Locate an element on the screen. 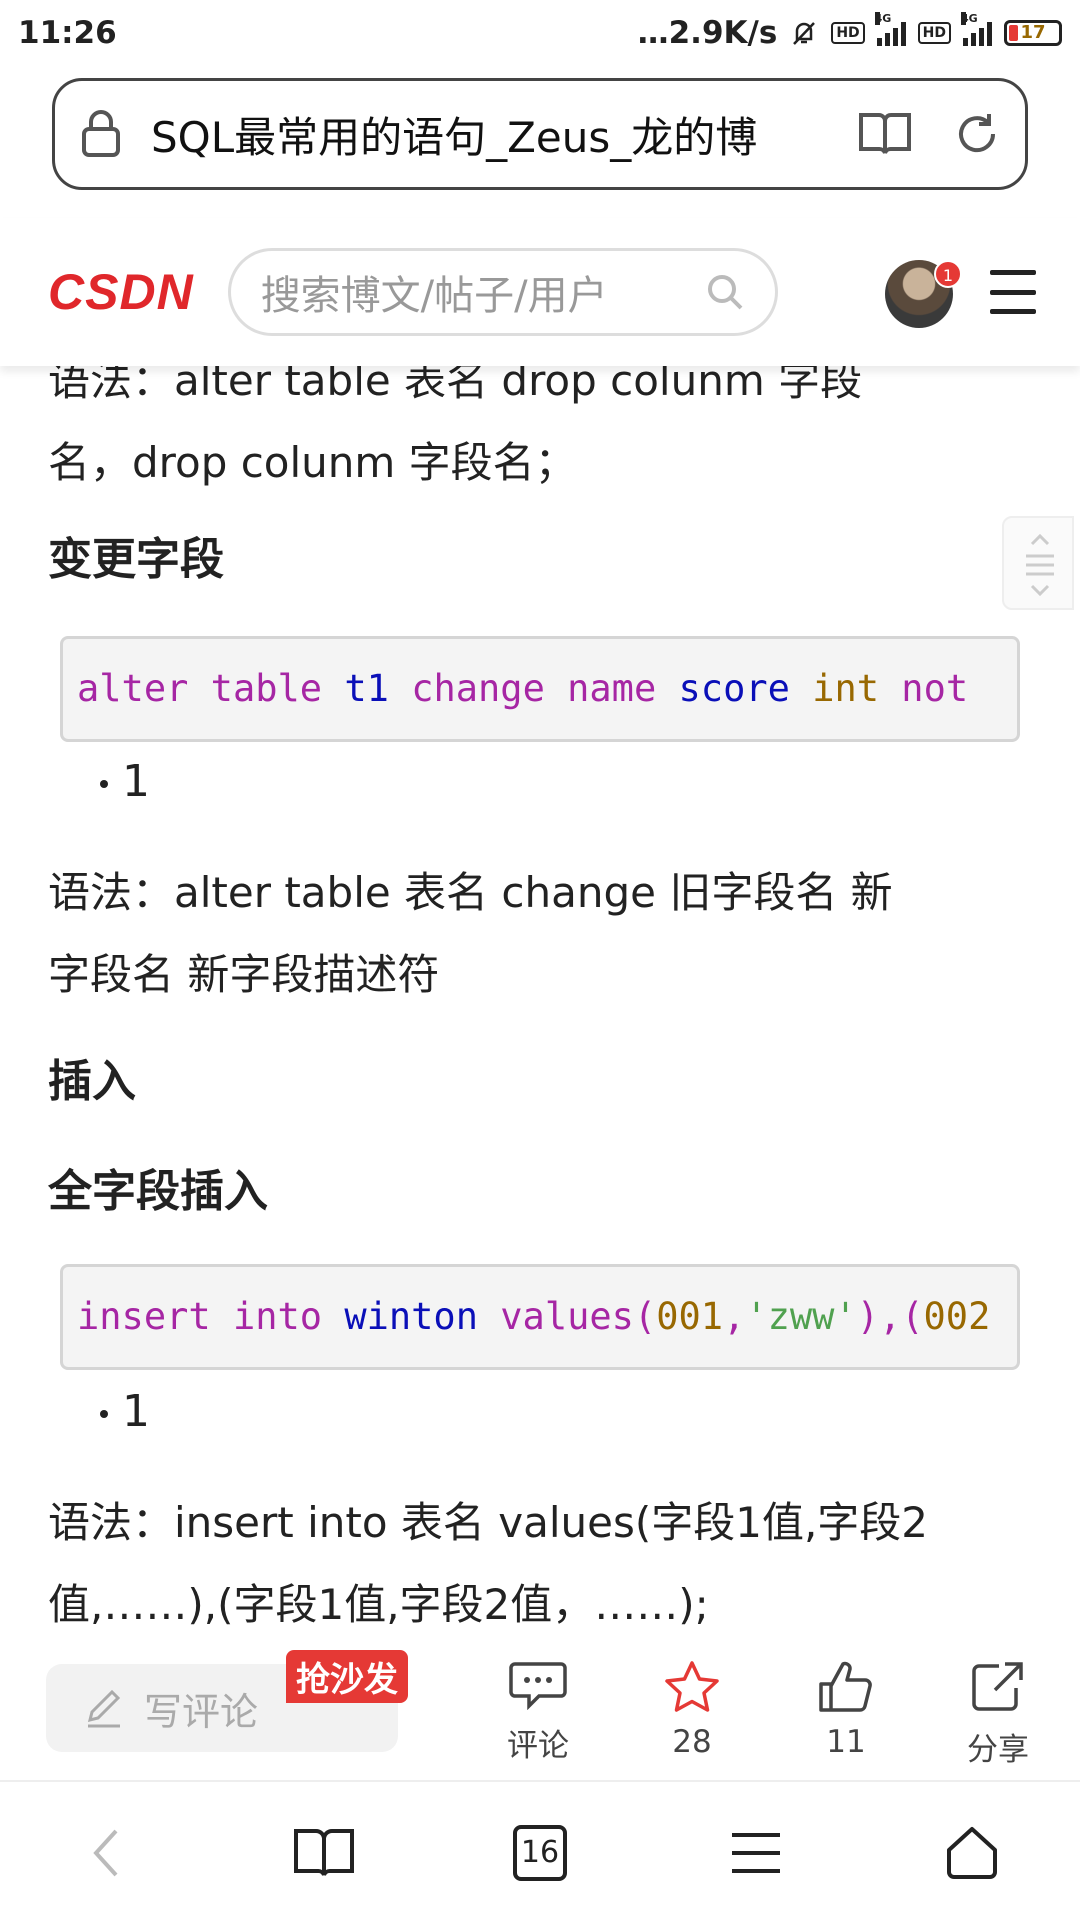 This screenshot has height=1920, width=1080. share-icon is located at coordinates (997, 1686).